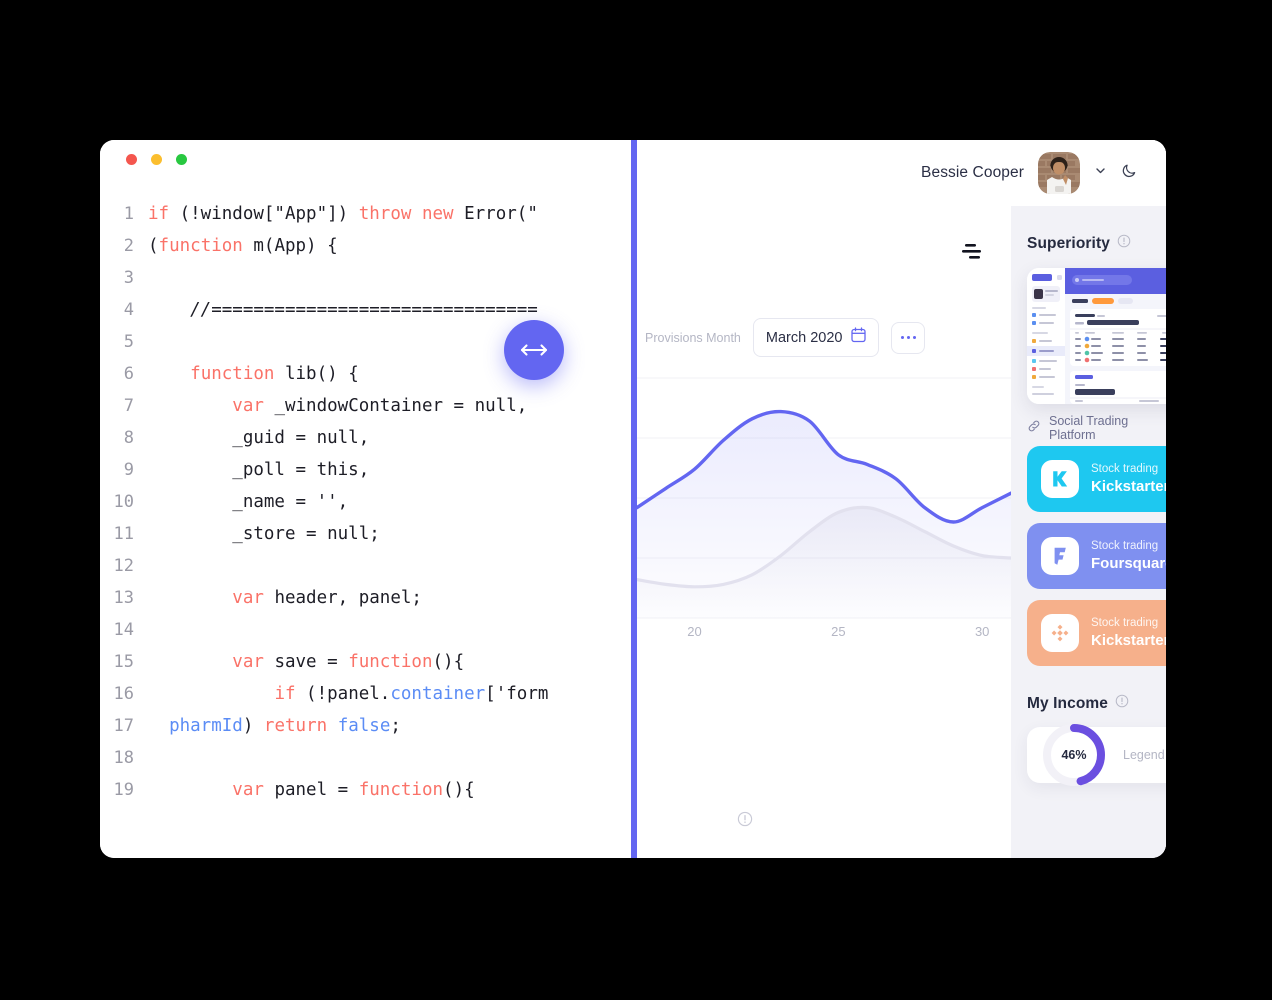 The height and width of the screenshot is (1000, 1272). What do you see at coordinates (365, 310) in the screenshot?
I see `code-line: 4 //===============================` at bounding box center [365, 310].